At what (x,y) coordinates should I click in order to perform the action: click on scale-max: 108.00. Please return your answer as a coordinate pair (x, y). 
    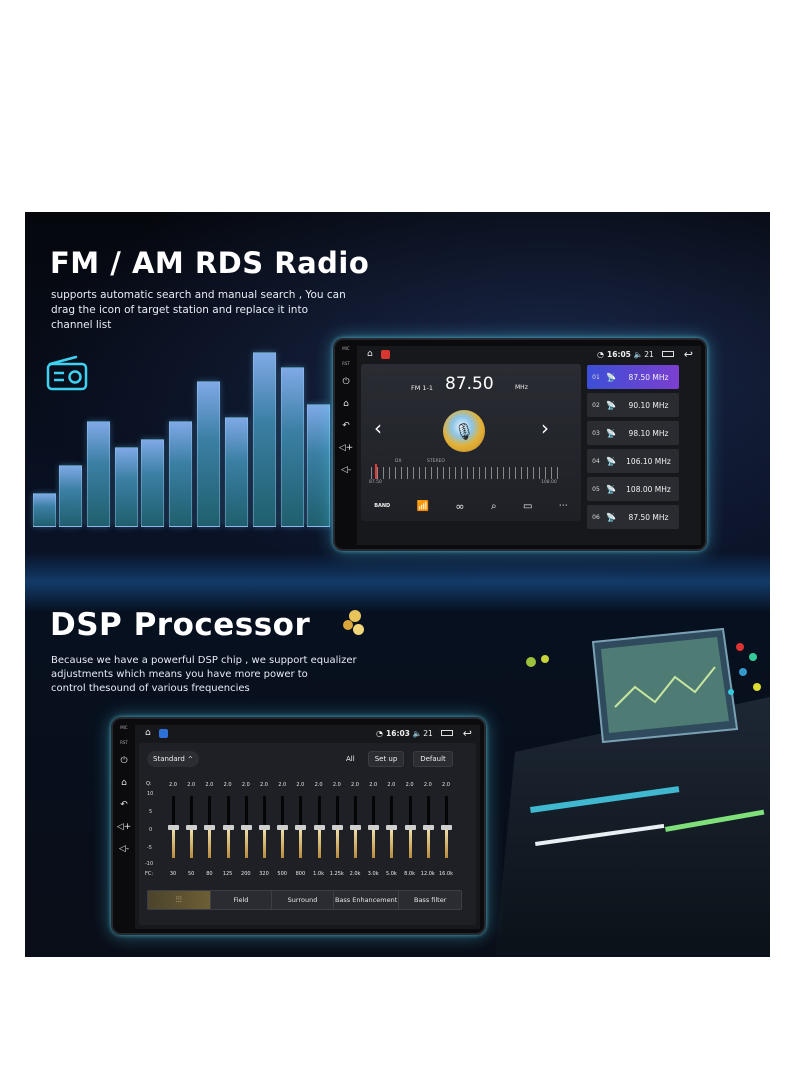
    Looking at the image, I should click on (549, 482).